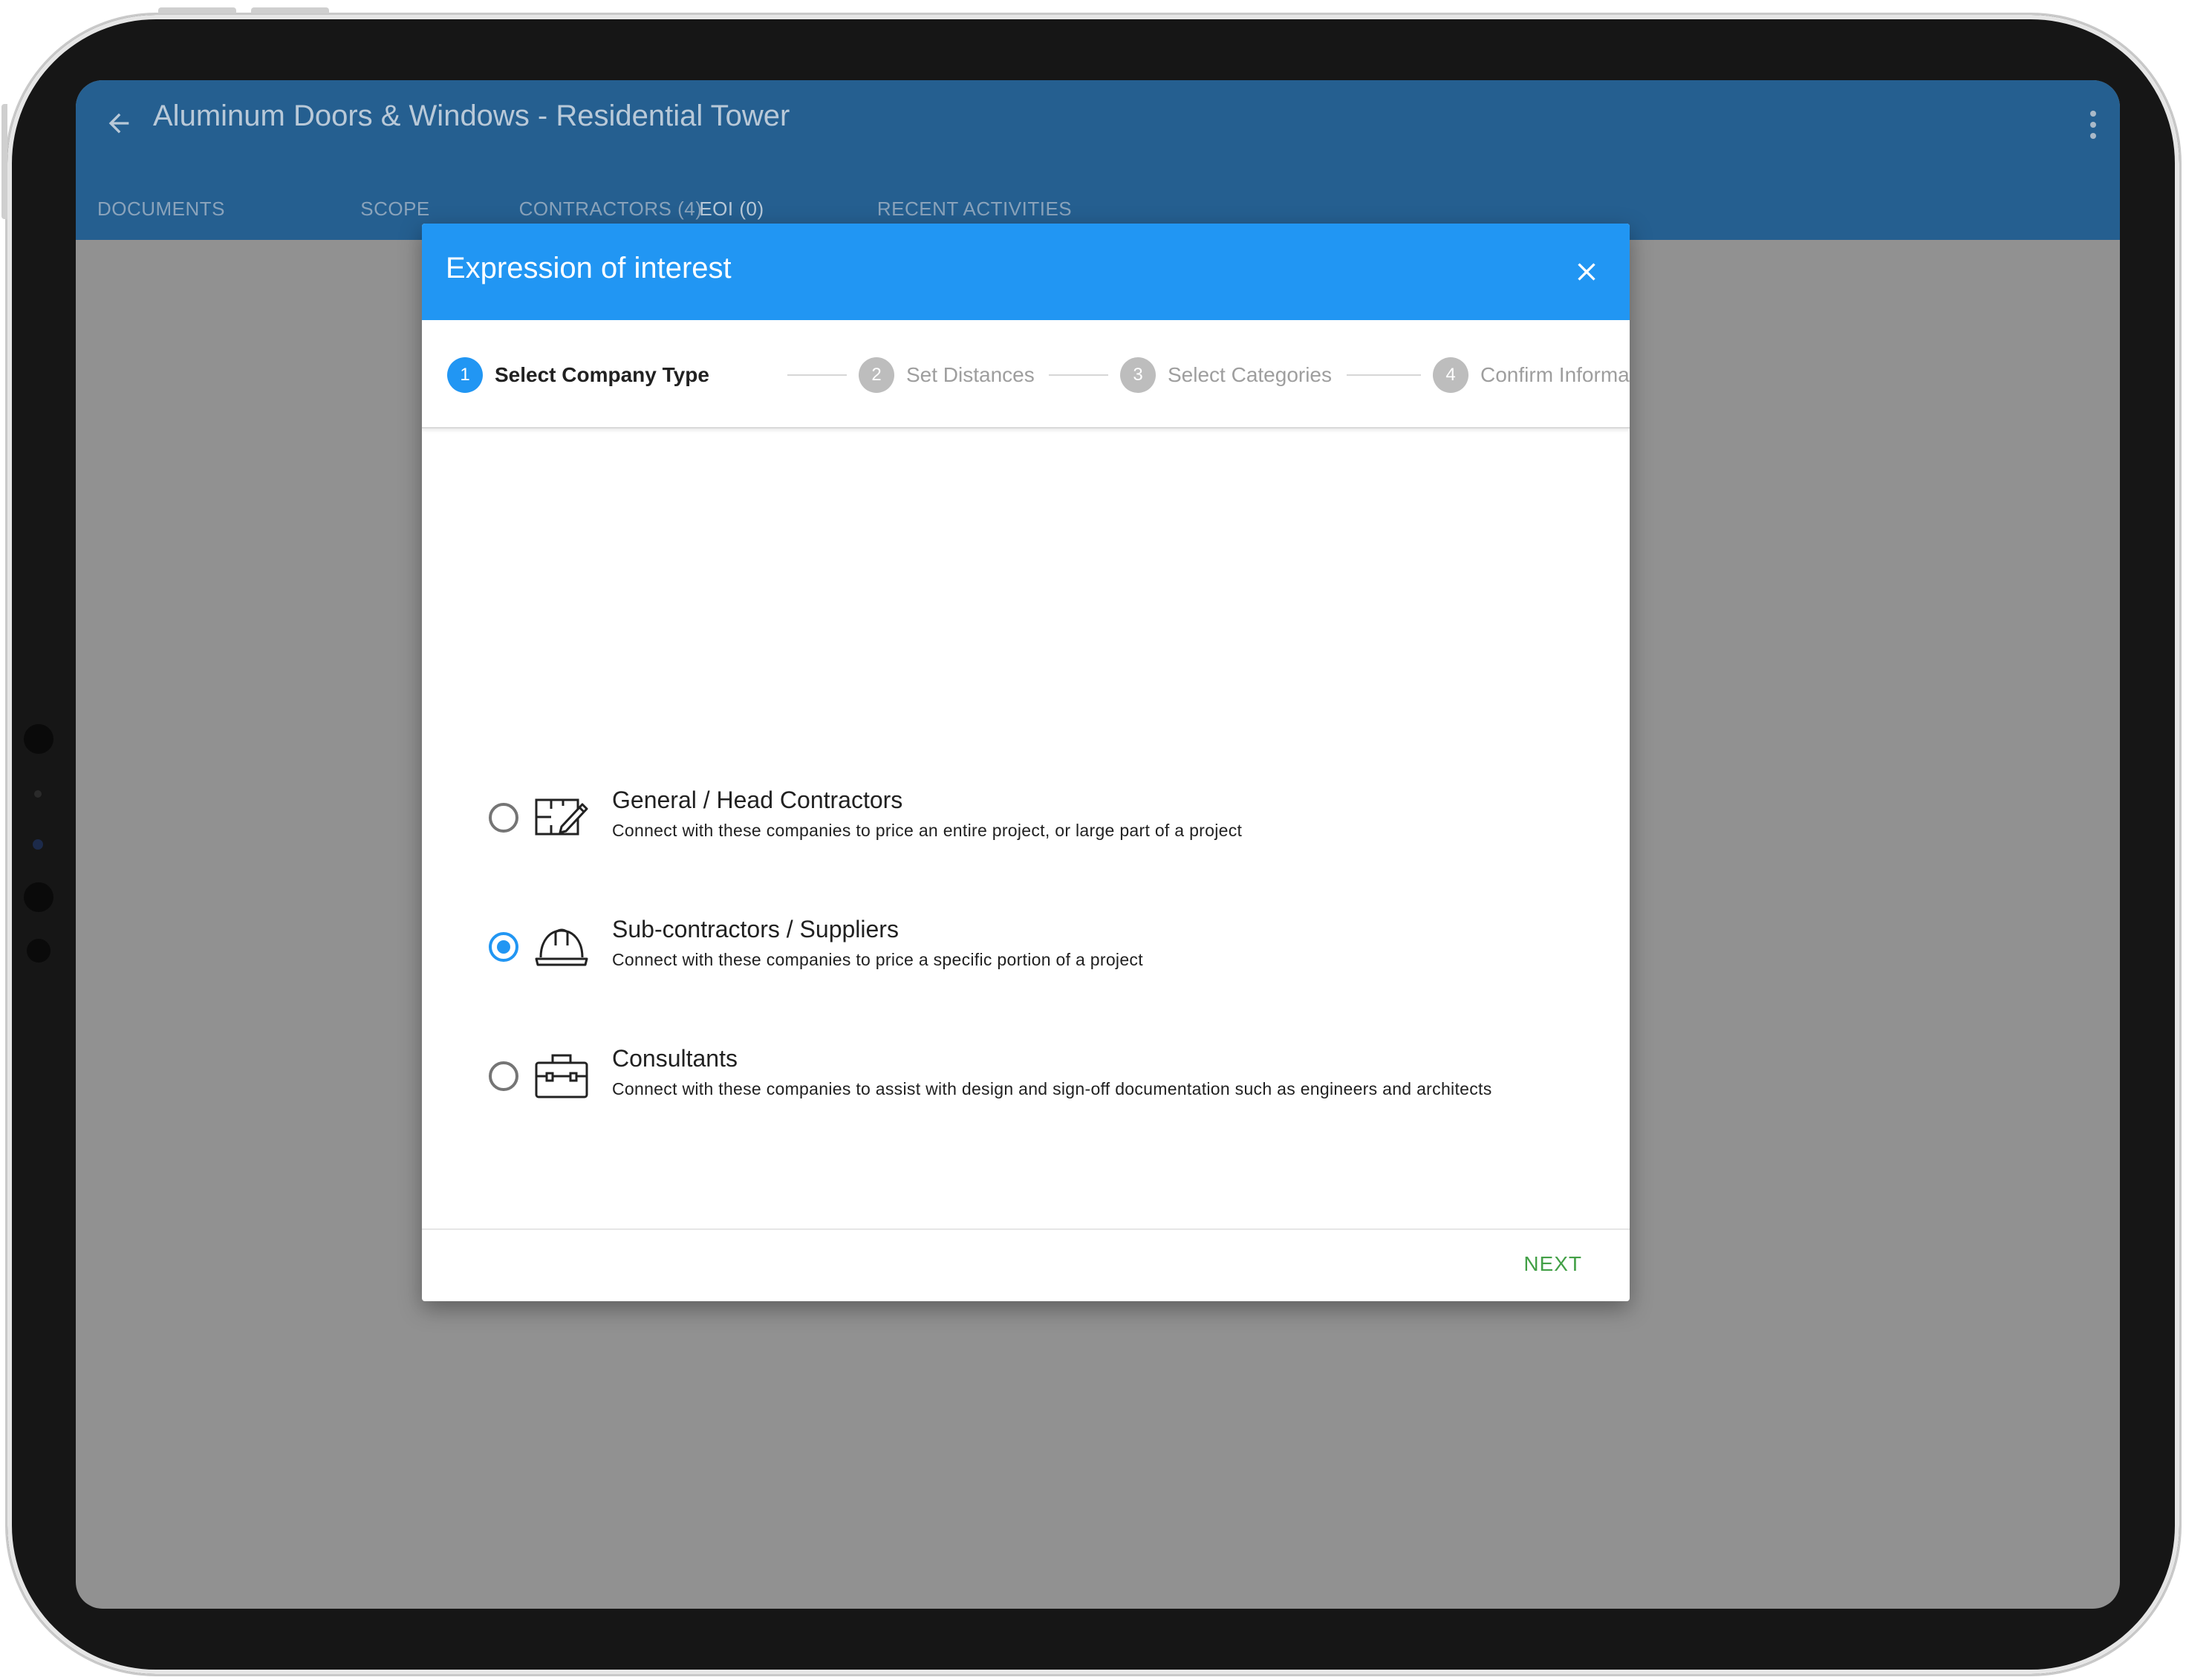 The image size is (2186, 1680). What do you see at coordinates (562, 947) in the screenshot?
I see `hard-hat-icon` at bounding box center [562, 947].